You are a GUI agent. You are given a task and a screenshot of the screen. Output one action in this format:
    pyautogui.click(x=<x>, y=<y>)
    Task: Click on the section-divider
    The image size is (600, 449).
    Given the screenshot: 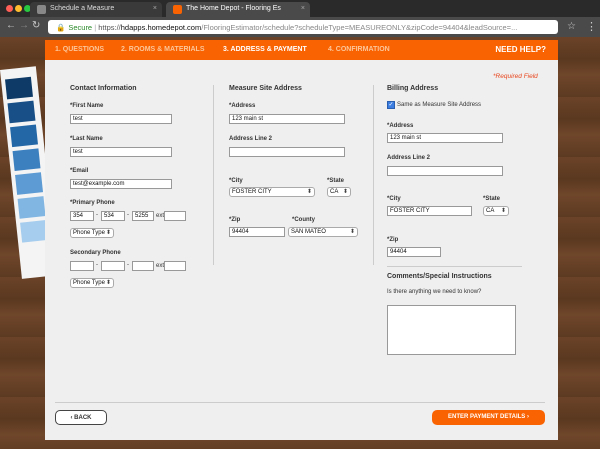 What is the action you would take?
    pyautogui.click(x=454, y=266)
    